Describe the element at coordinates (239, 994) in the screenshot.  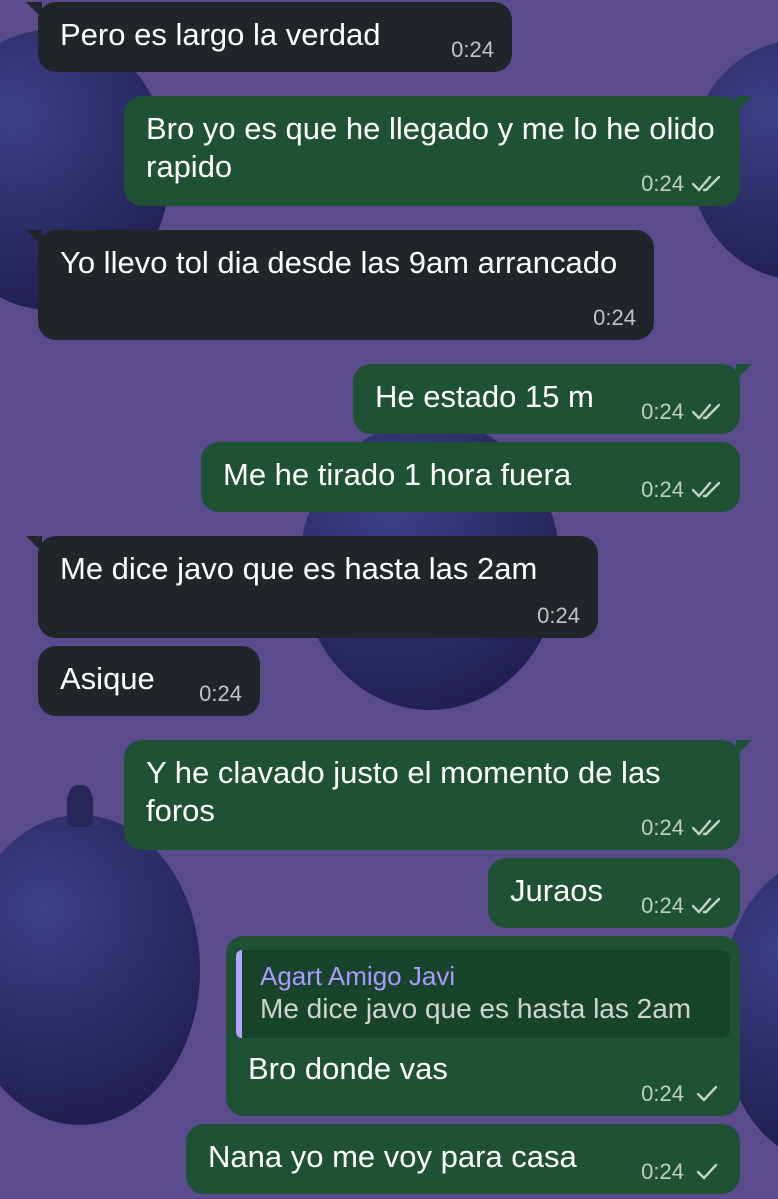
I see `quote-accent-bar` at that location.